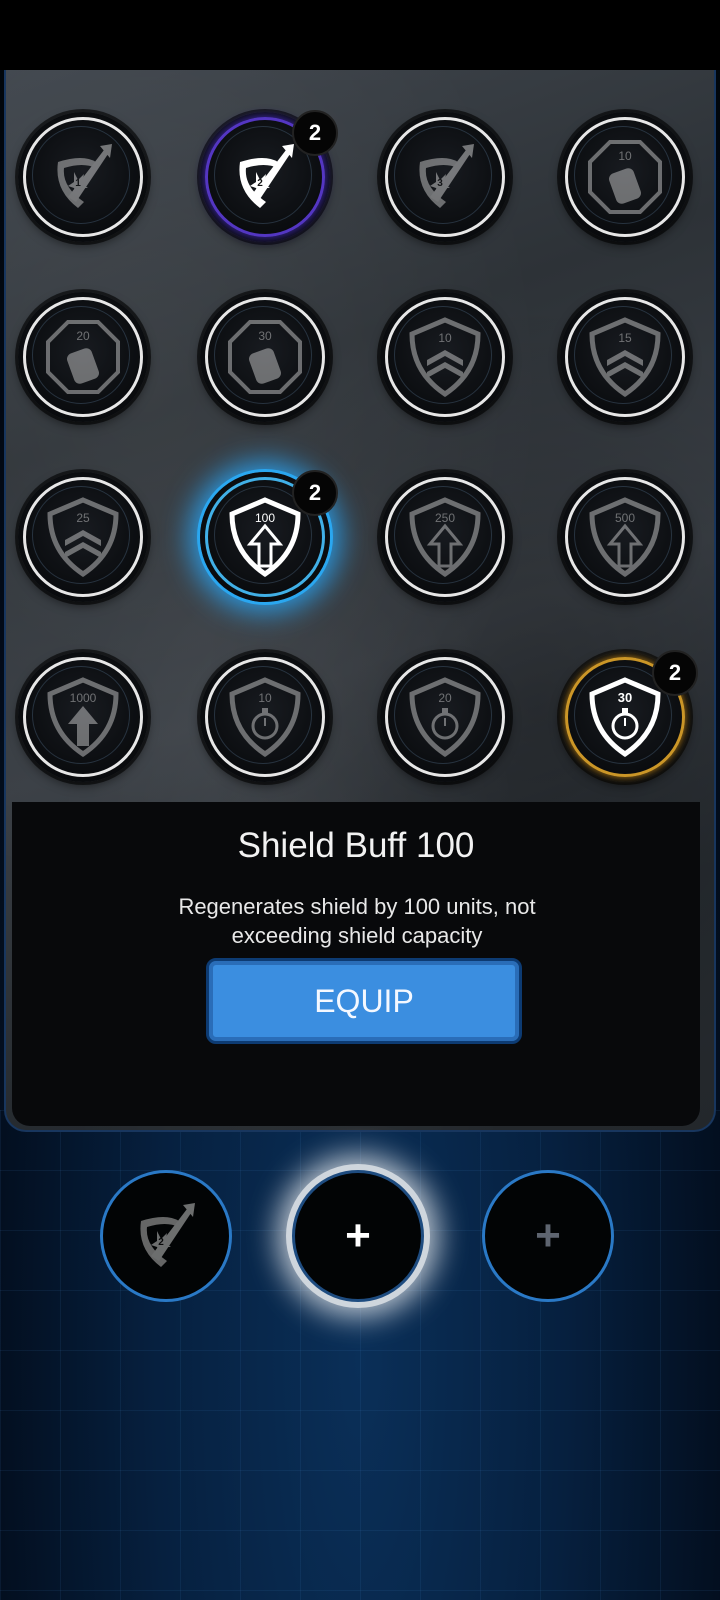 Image resolution: width=720 pixels, height=1600 pixels. I want to click on powerup-ammo-10: 10, so click(625, 177).